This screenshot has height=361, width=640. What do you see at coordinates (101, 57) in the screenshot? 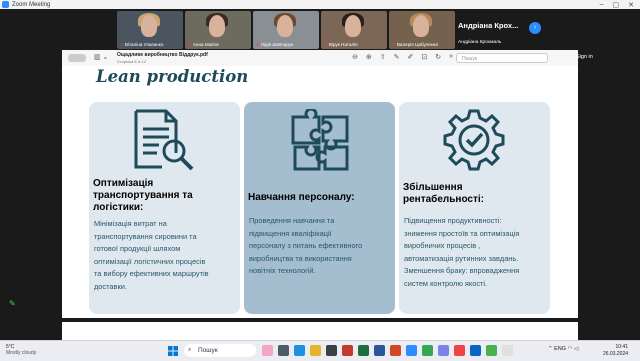
I see `sidebar-toggle-icon: ▥ ⌄` at bounding box center [101, 57].